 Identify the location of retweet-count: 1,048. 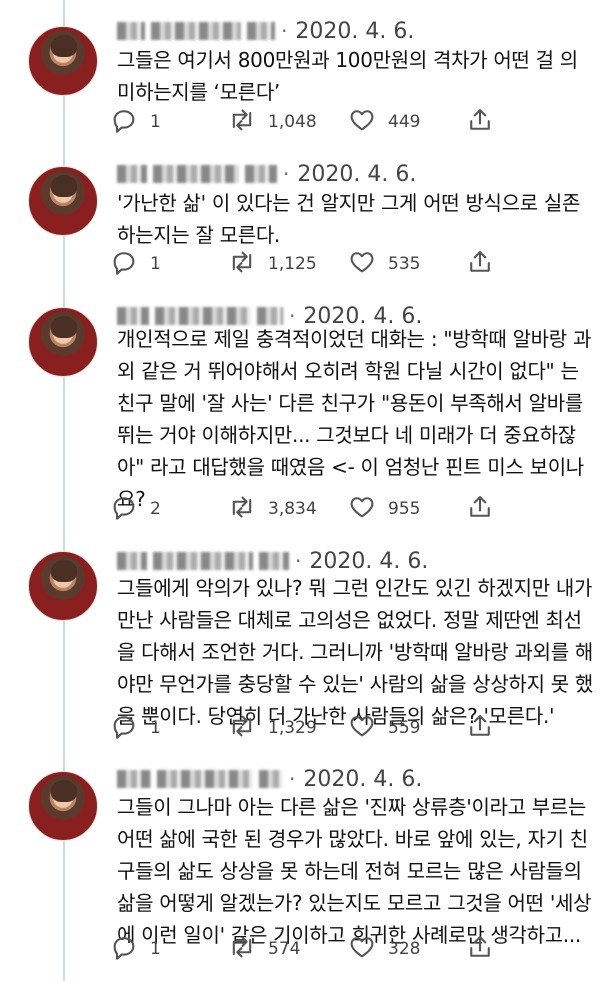
(292, 122).